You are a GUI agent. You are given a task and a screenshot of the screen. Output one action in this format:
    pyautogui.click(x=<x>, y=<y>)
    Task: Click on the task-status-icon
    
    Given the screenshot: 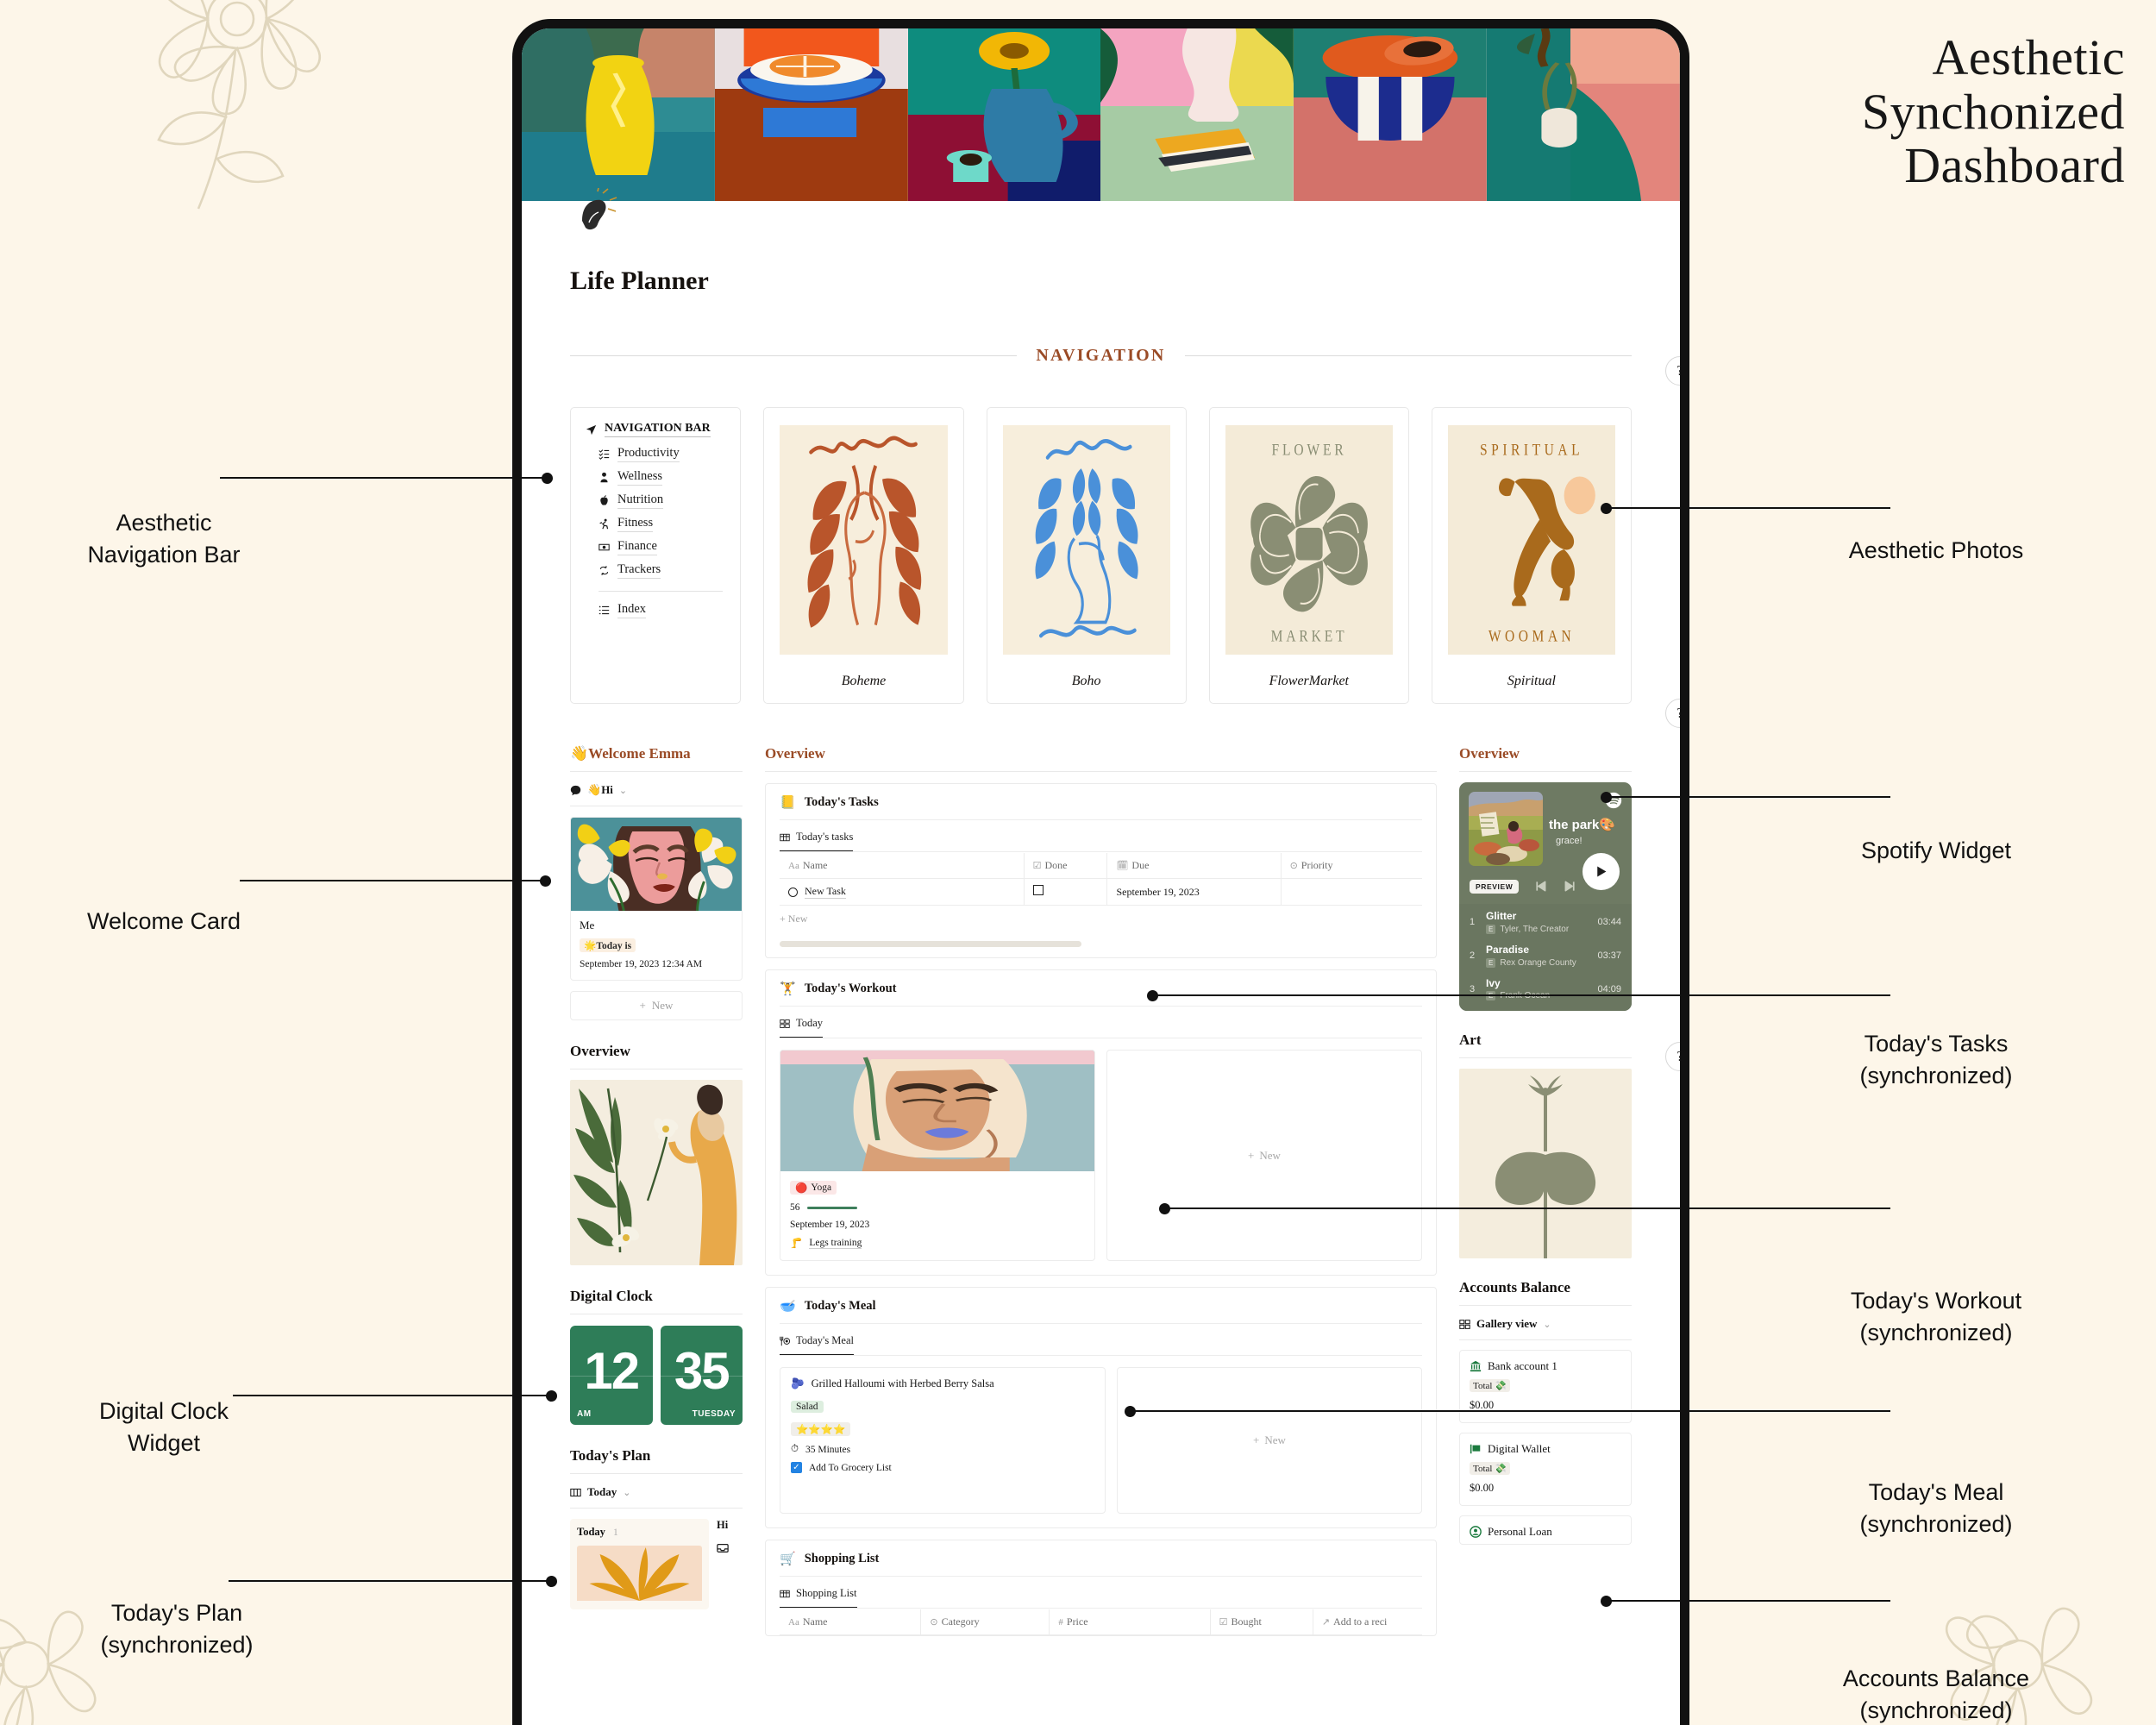 What is the action you would take?
    pyautogui.click(x=793, y=892)
    